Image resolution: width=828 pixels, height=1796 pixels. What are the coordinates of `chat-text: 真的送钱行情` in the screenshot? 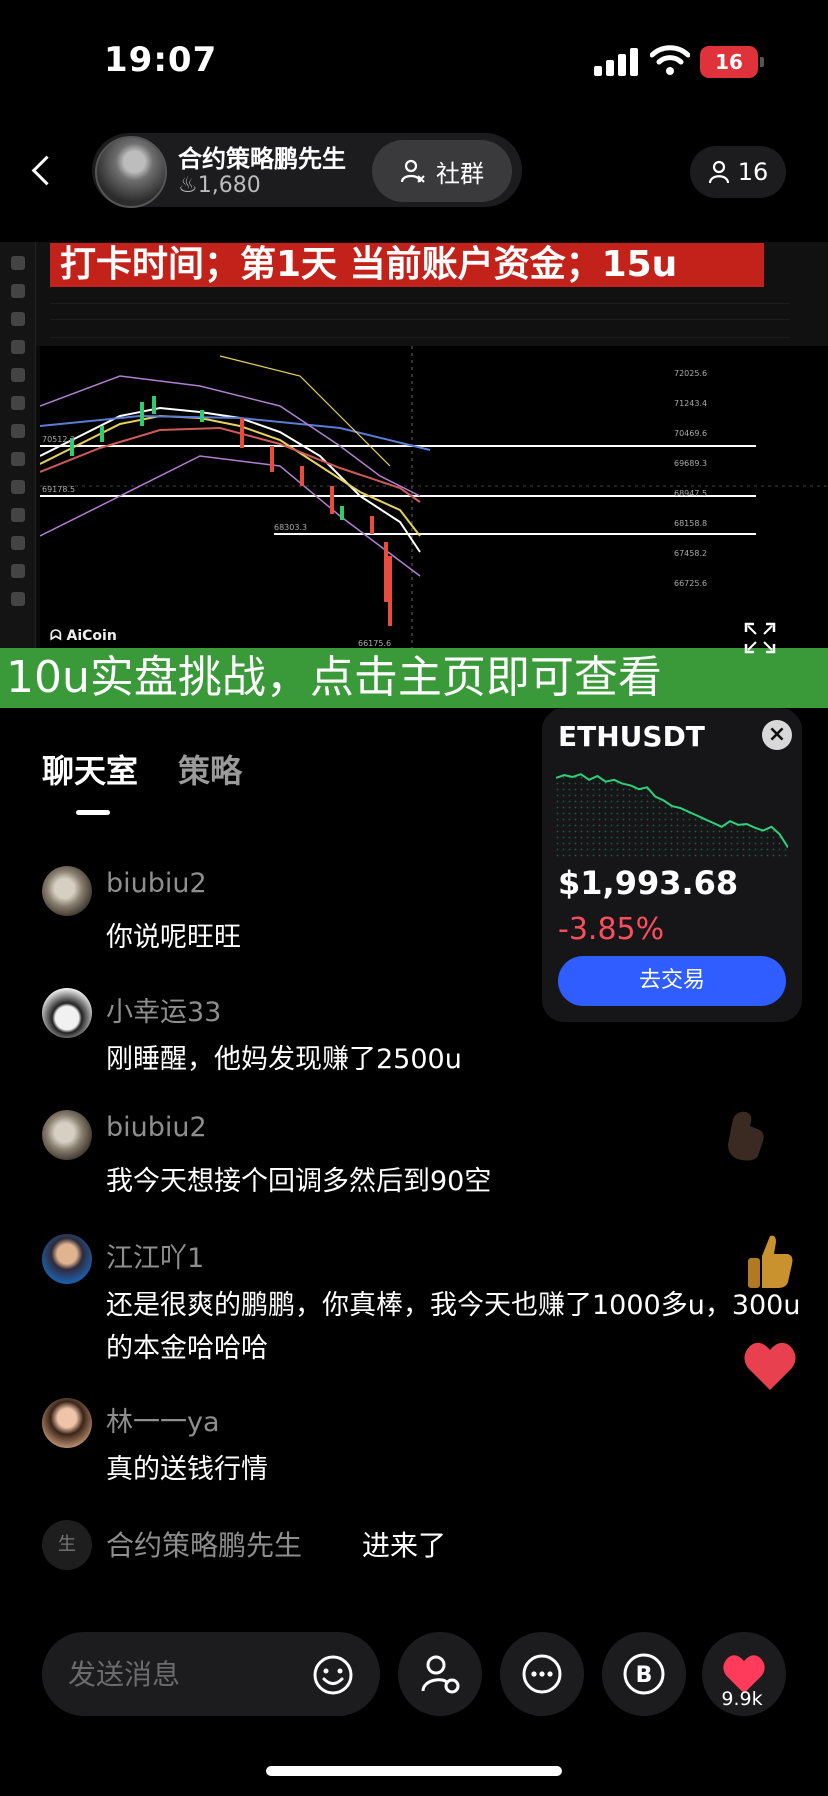 It's located at (187, 1469).